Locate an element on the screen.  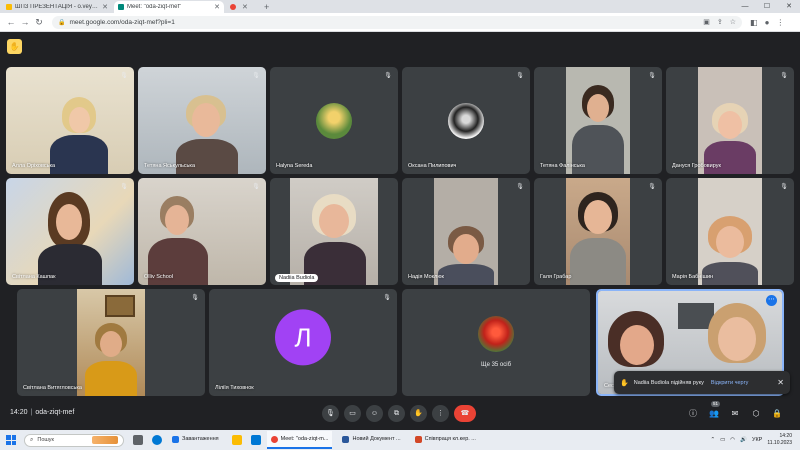
meeting-time: 14:20 is located at coordinates (19, 412).